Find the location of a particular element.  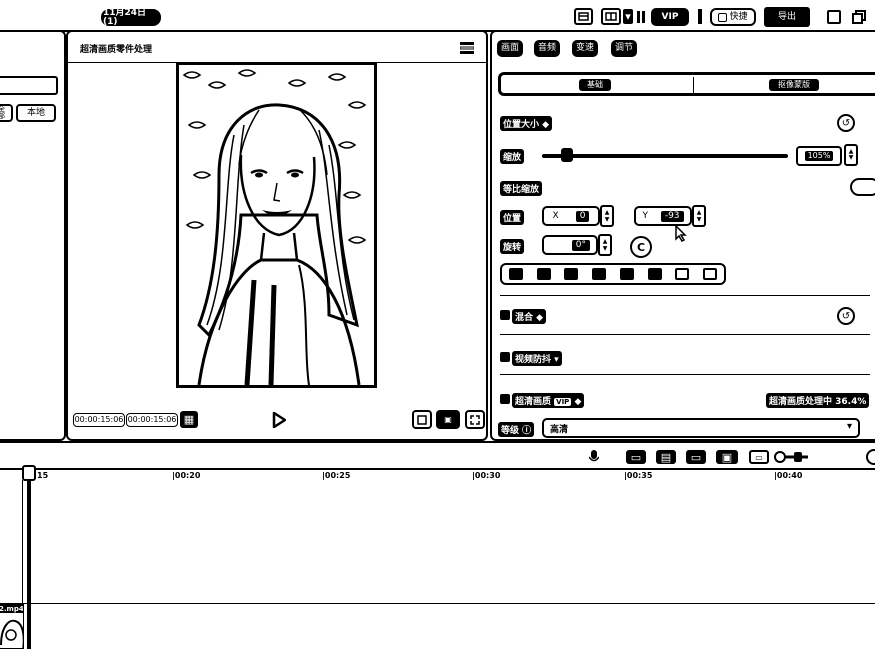

tab-picture-label: 画面 is located at coordinates (509, 48).